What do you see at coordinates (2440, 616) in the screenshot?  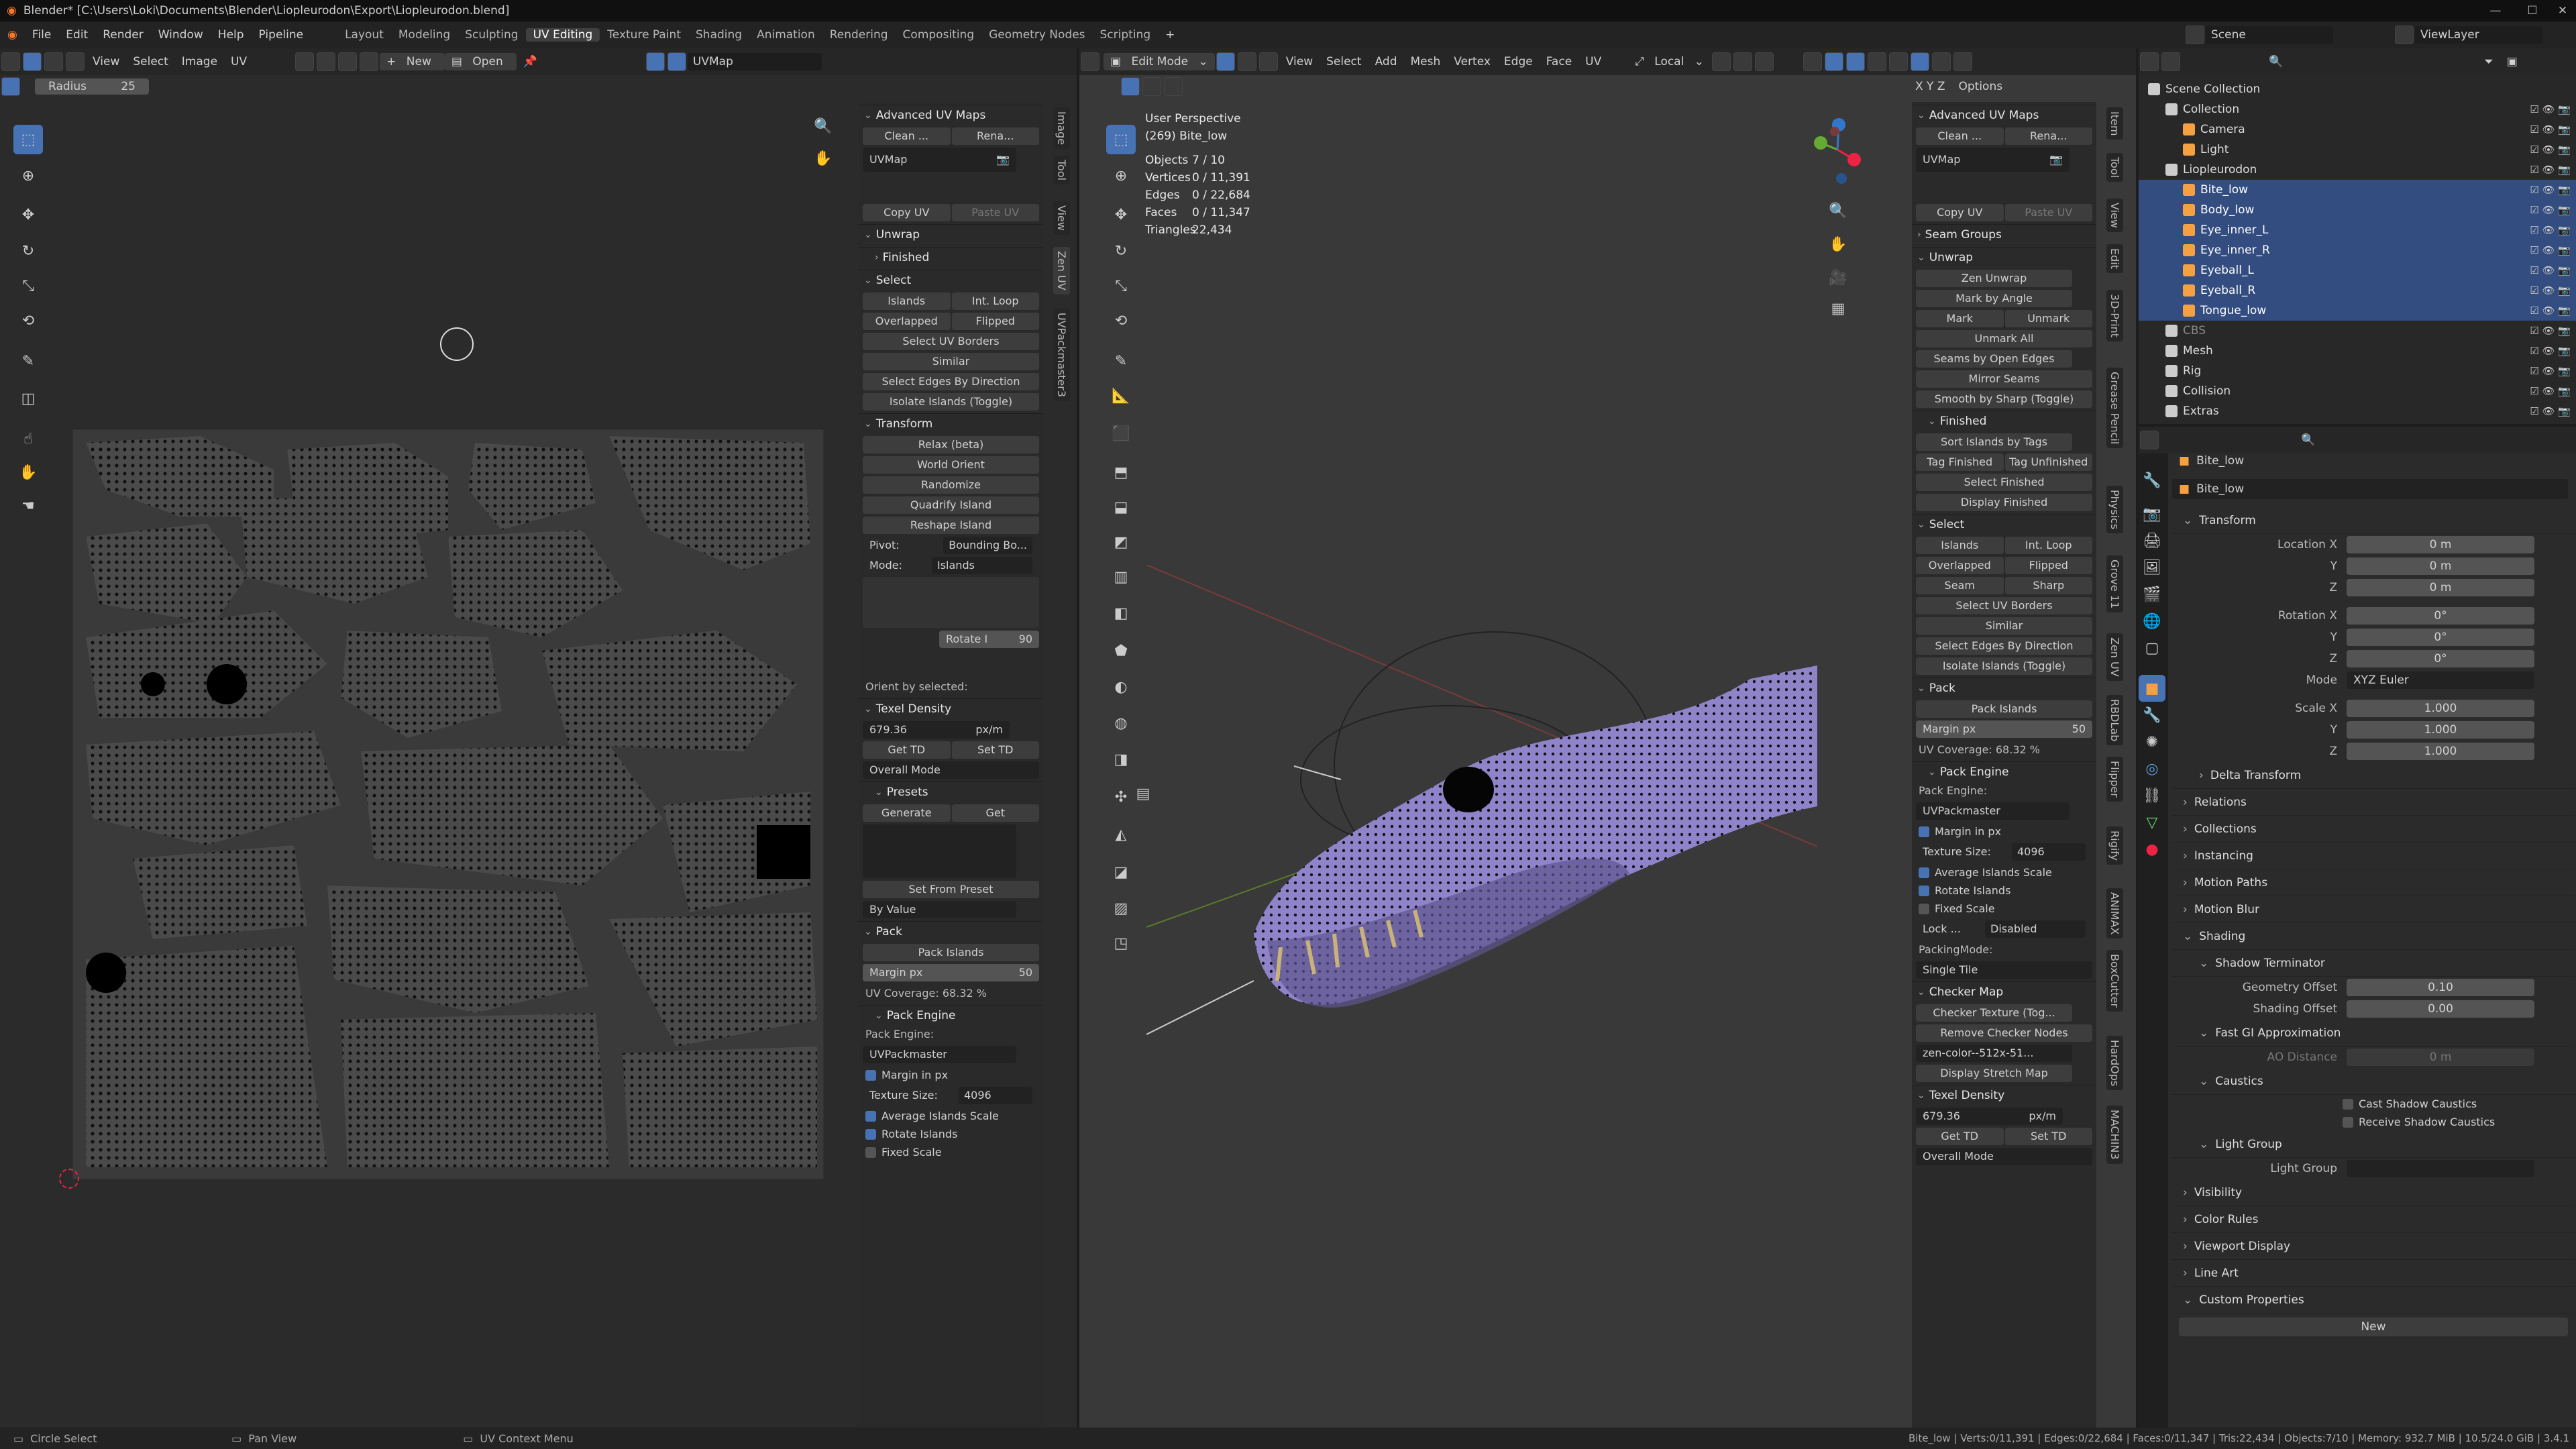 I see `rotation-x-field: 0°` at bounding box center [2440, 616].